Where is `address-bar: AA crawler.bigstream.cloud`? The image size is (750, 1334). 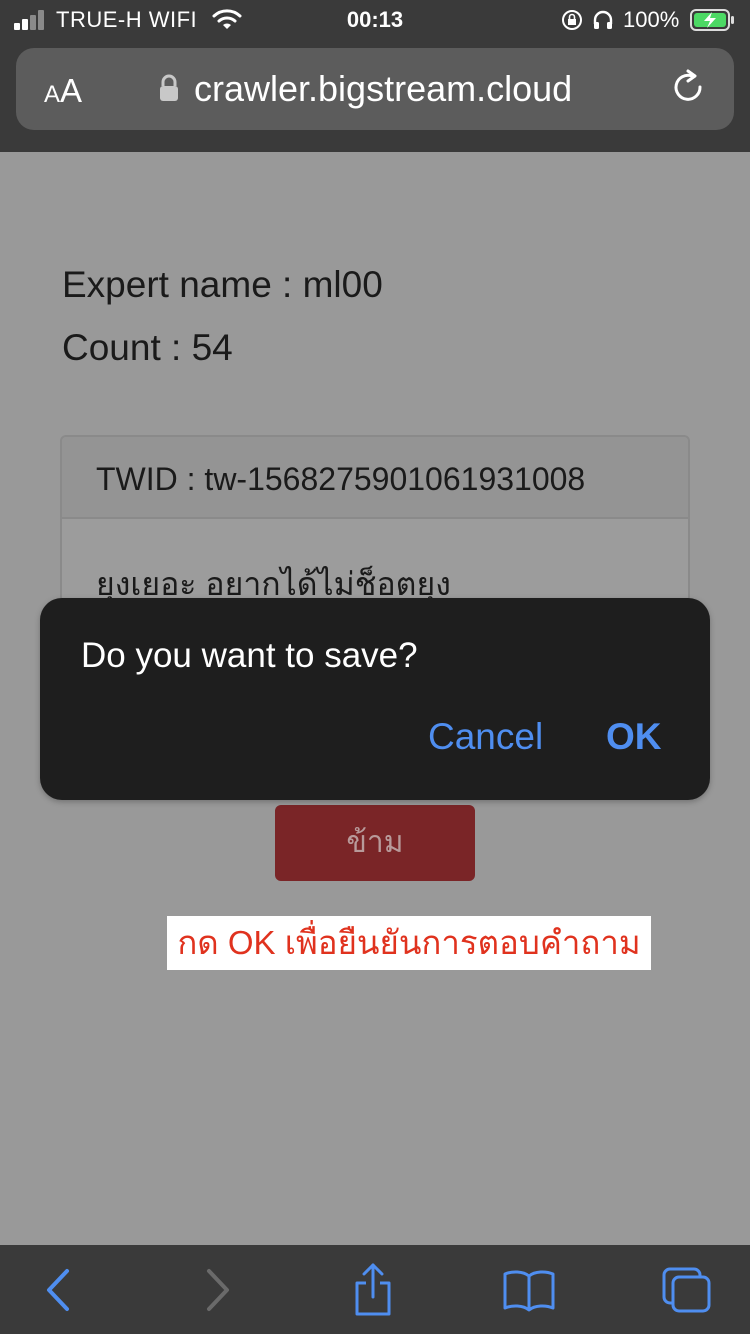
address-bar: AA crawler.bigstream.cloud is located at coordinates (375, 89).